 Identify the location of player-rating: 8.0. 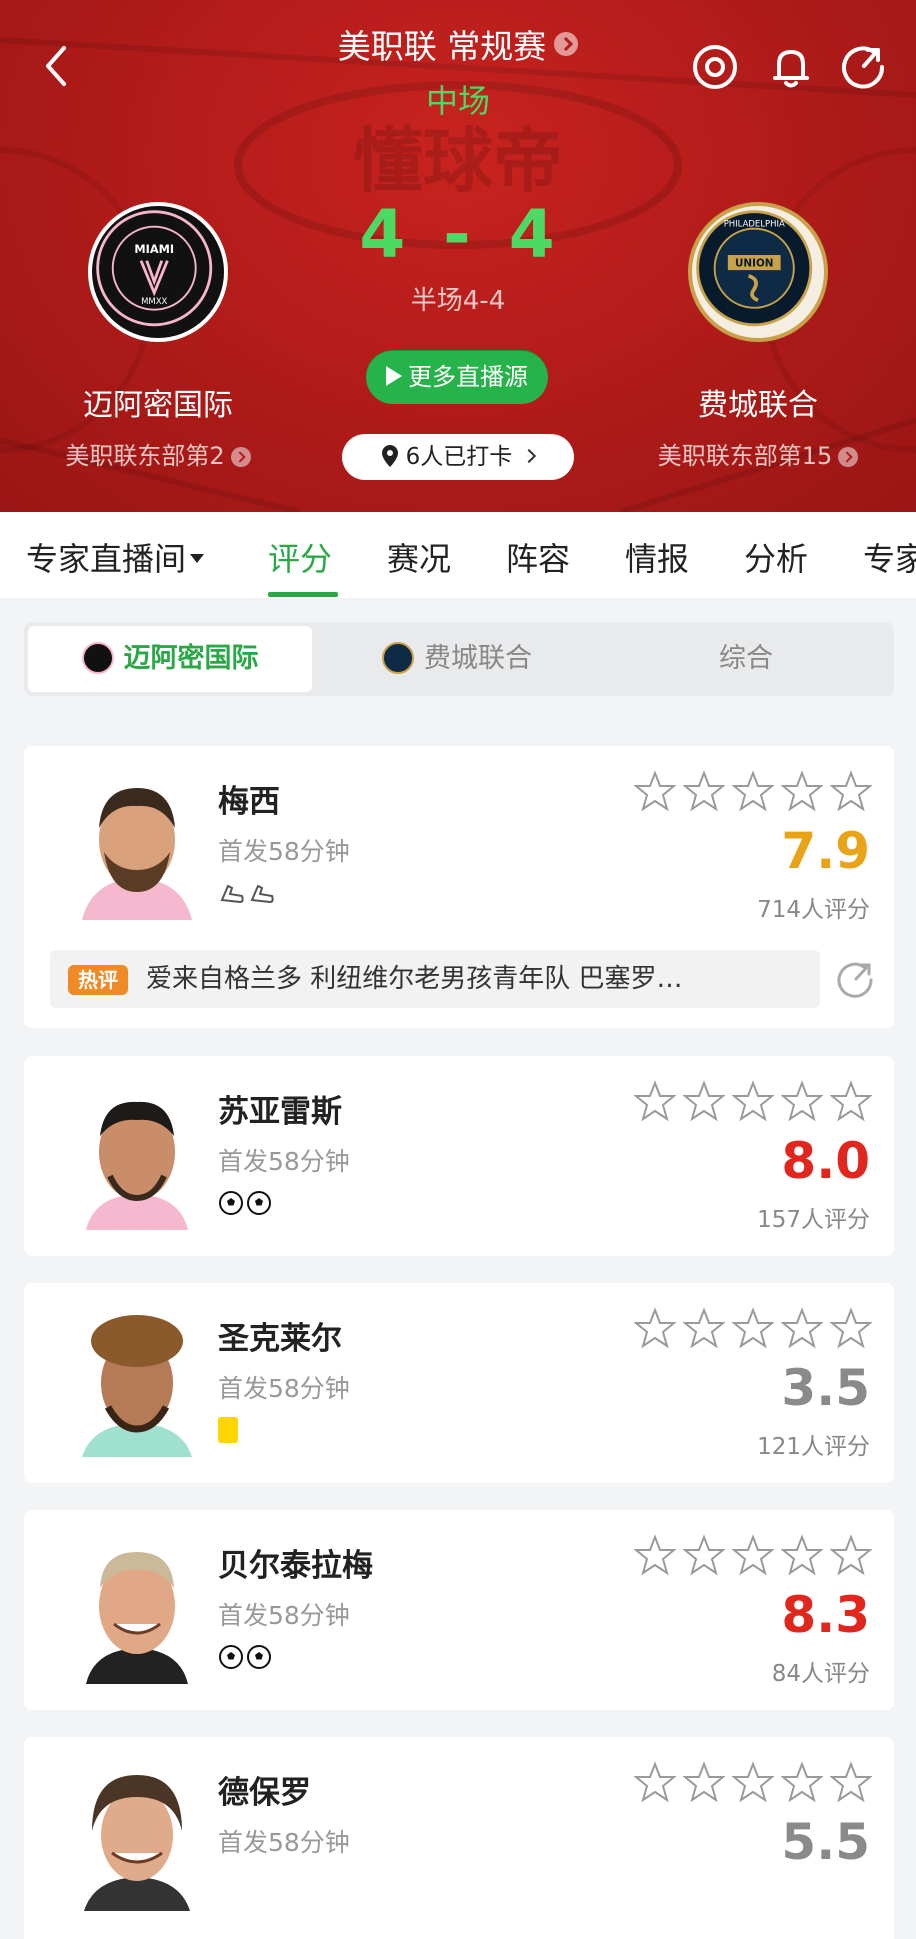
(825, 1161).